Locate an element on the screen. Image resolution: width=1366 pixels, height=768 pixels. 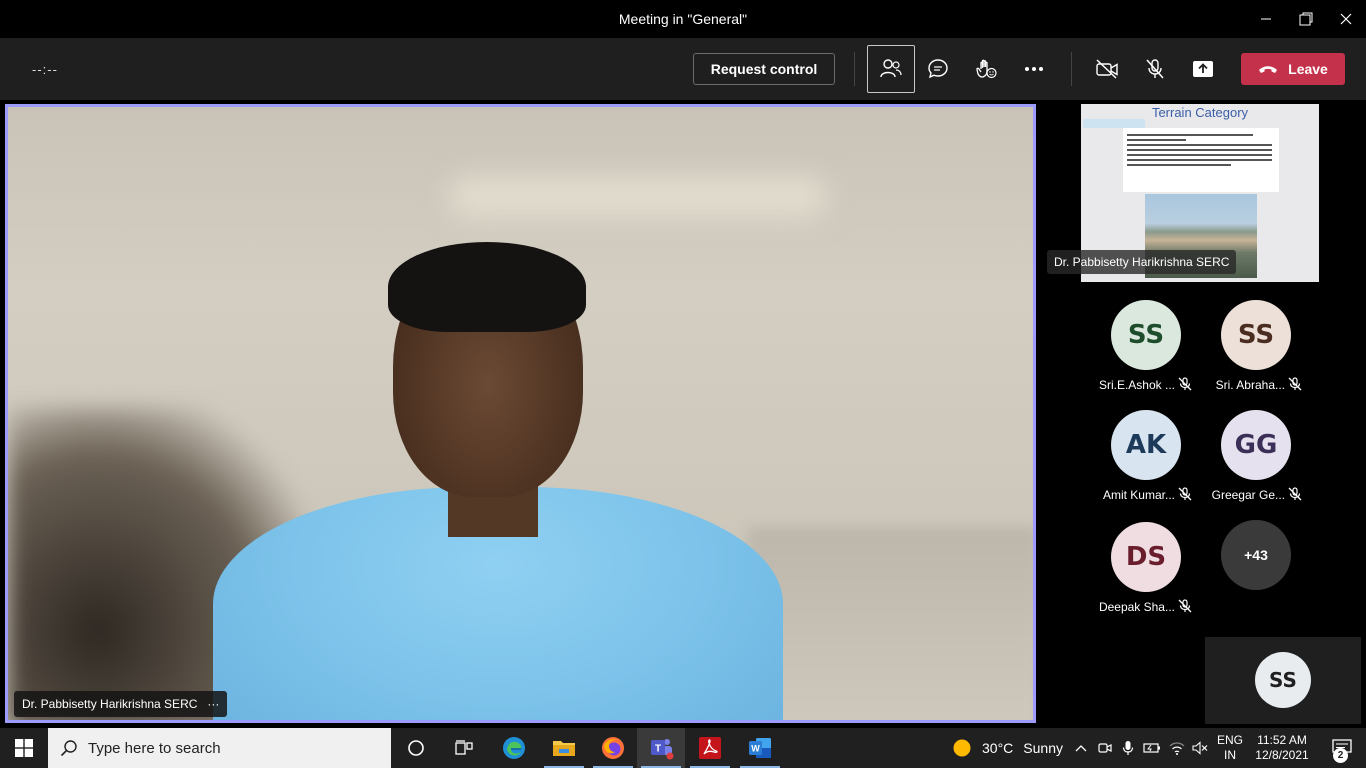
weather-temperature: 30°C is located at coordinates (998, 748).